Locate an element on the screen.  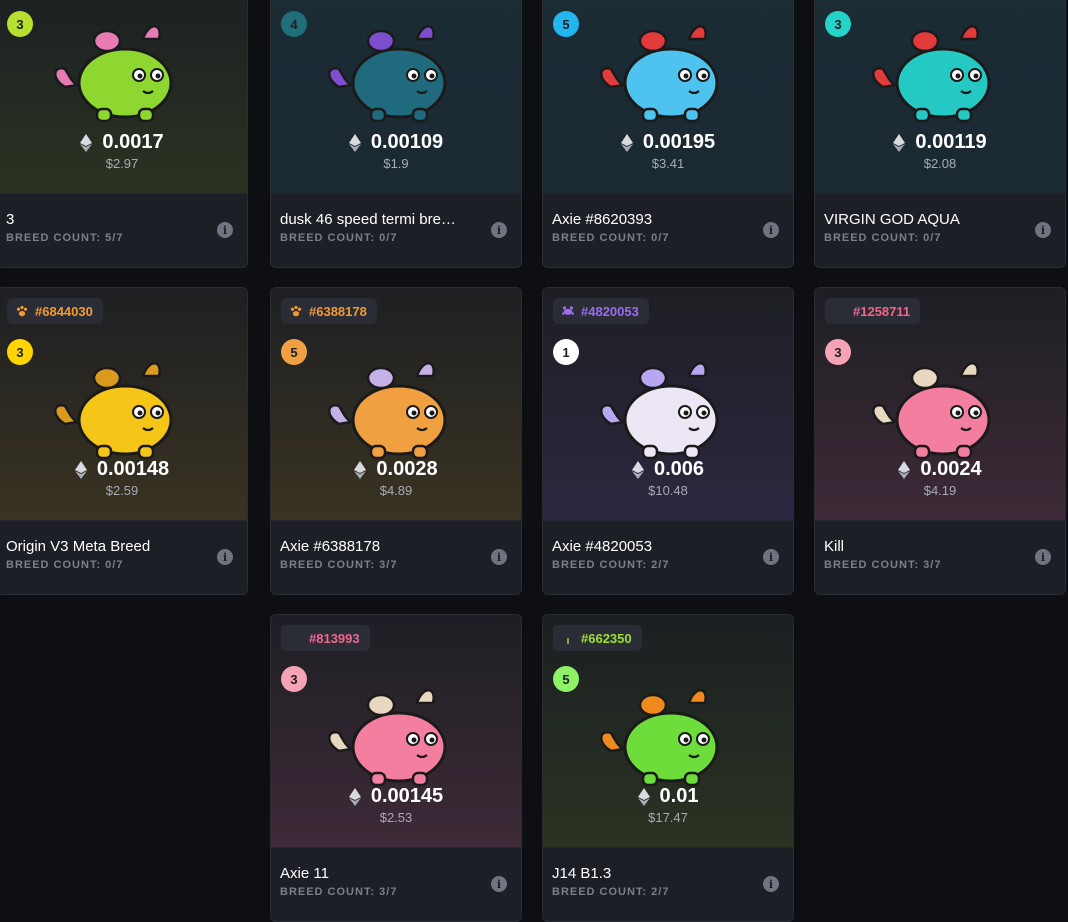
axie-card-preview: 4 0.00109 $1.9 is located at coordinates (396, 96).